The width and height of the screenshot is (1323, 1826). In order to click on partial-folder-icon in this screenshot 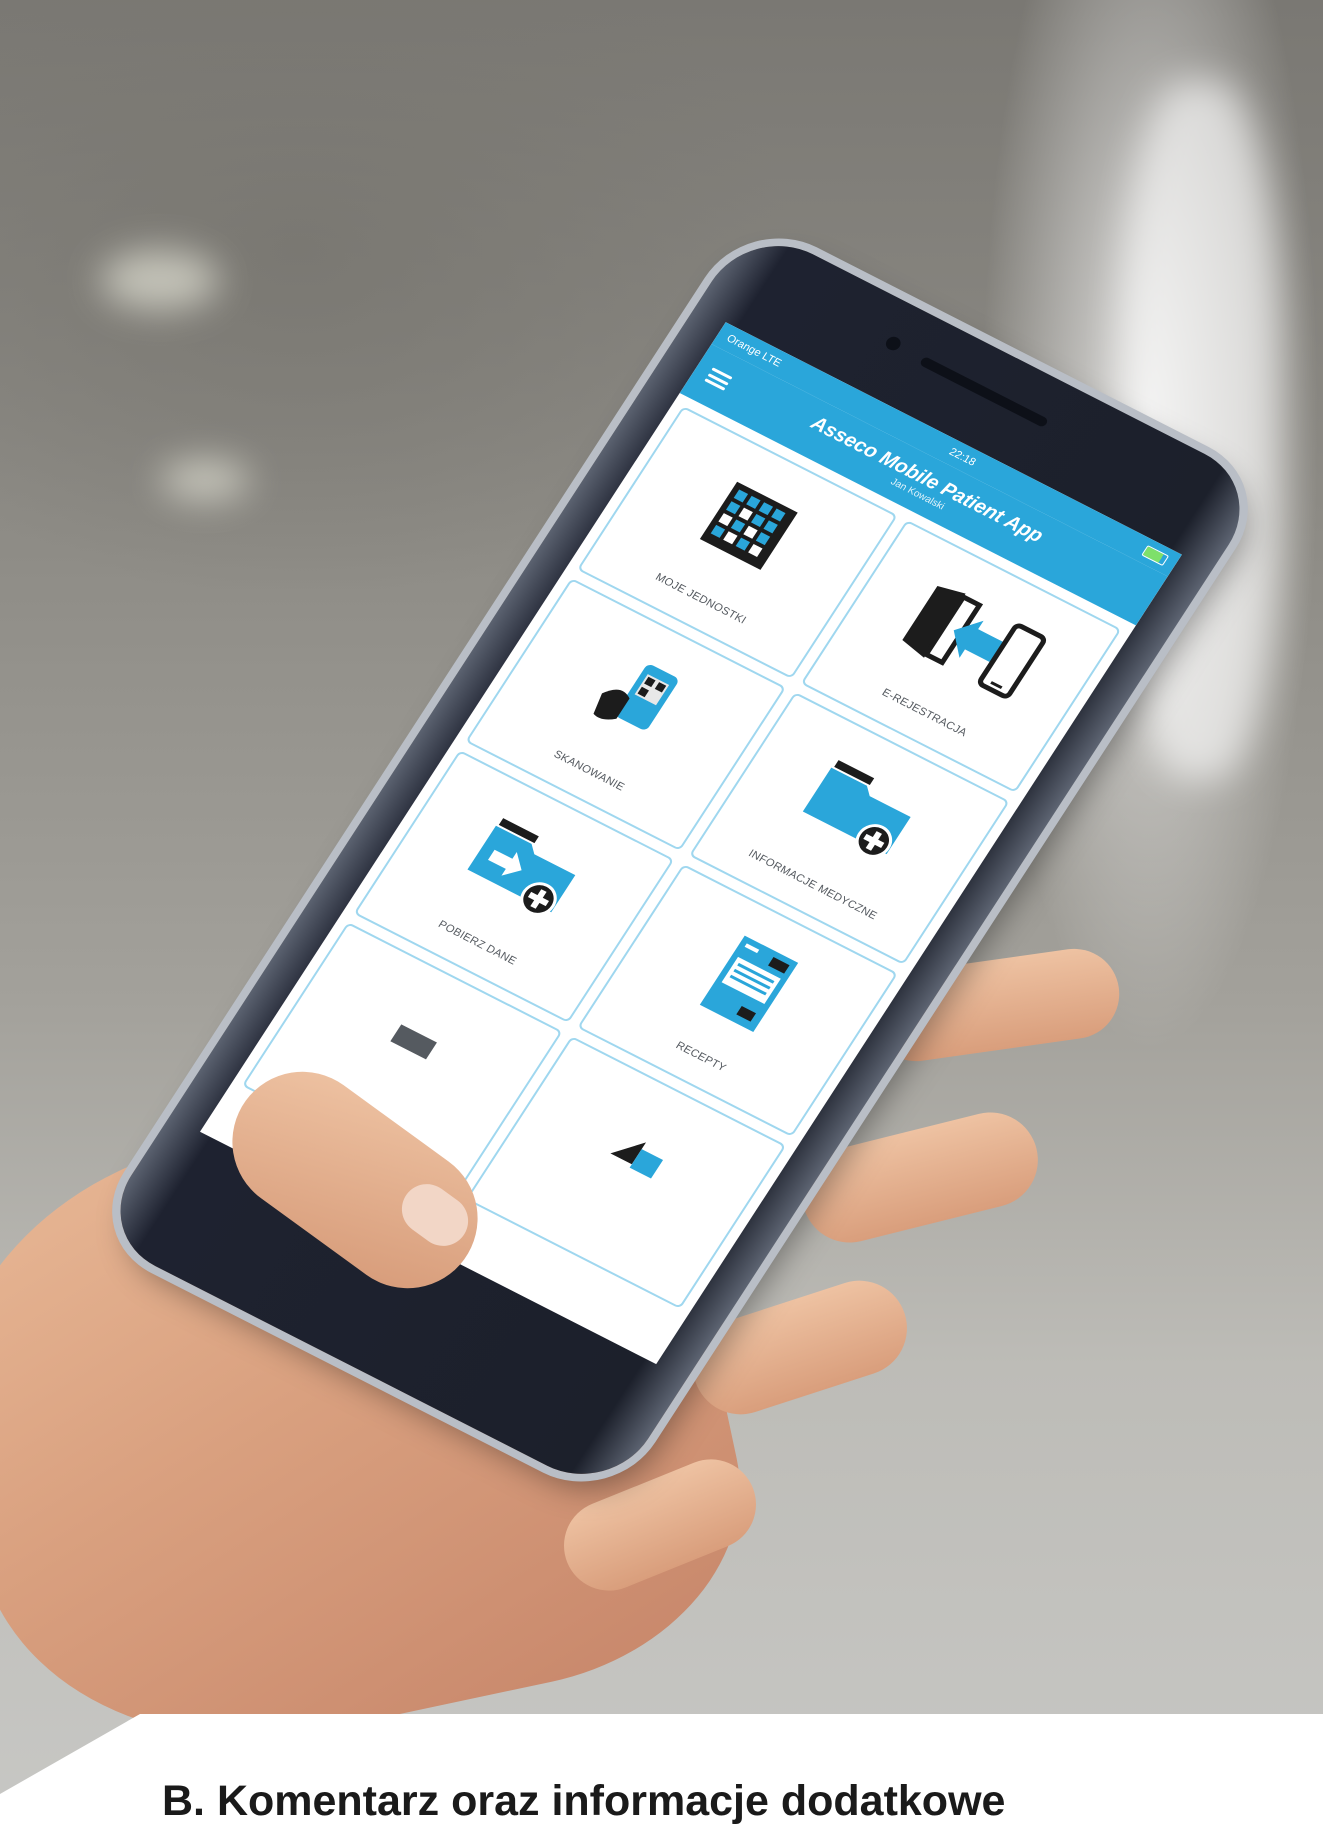, I will do `click(636, 1160)`.